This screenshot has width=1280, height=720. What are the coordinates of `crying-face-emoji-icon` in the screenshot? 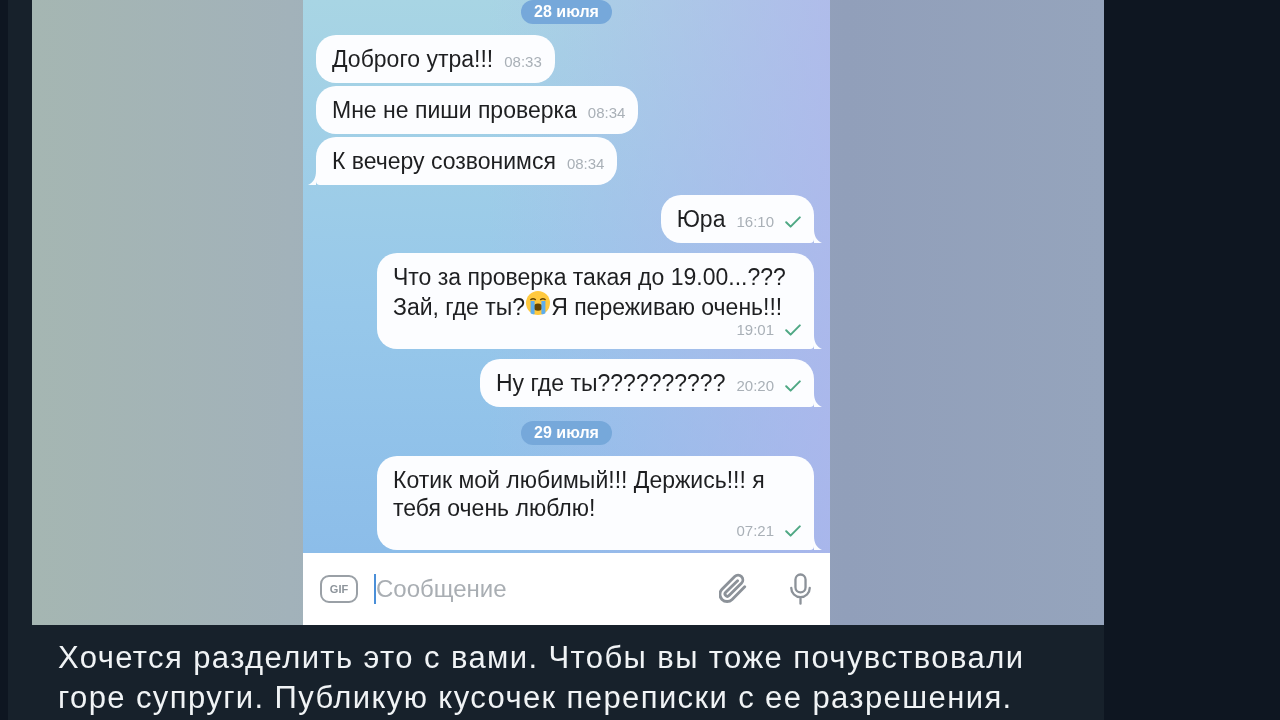 It's located at (538, 303).